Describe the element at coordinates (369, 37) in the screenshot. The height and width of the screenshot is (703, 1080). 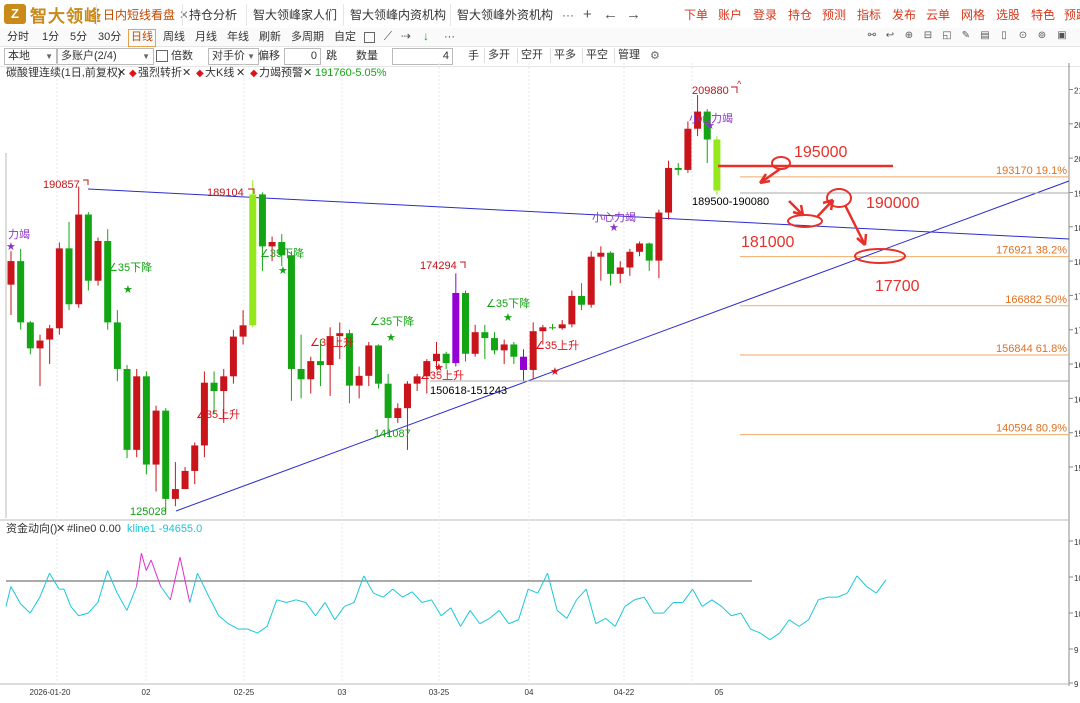
I see `rectangle-tool-icon` at that location.